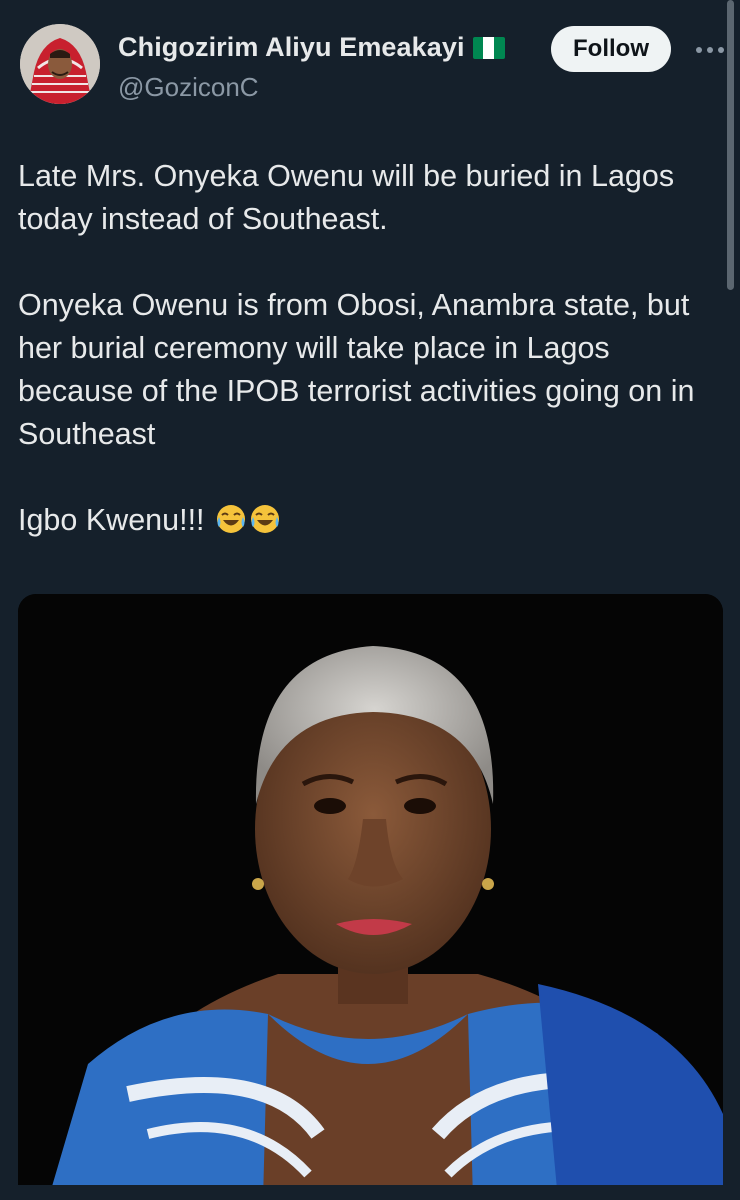  I want to click on author-display-name: Chigozirim Aliyu Emeakayi, so click(291, 47).